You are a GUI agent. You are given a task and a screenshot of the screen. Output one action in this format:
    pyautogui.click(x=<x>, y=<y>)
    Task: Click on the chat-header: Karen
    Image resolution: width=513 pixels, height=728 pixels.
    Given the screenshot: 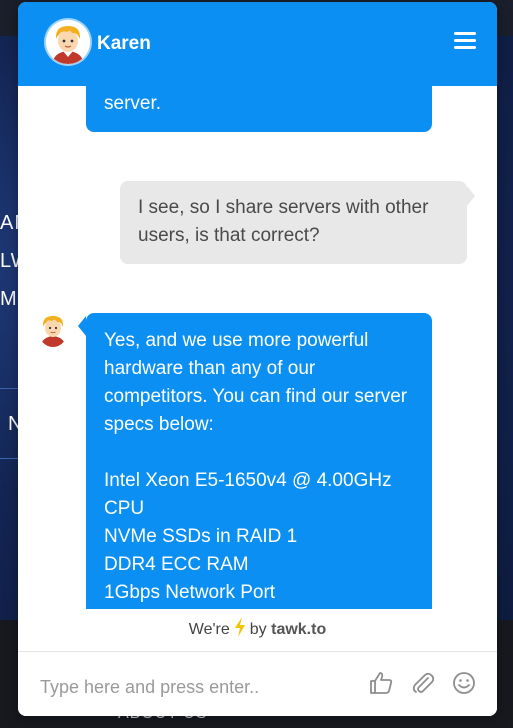 What is the action you would take?
    pyautogui.click(x=257, y=44)
    